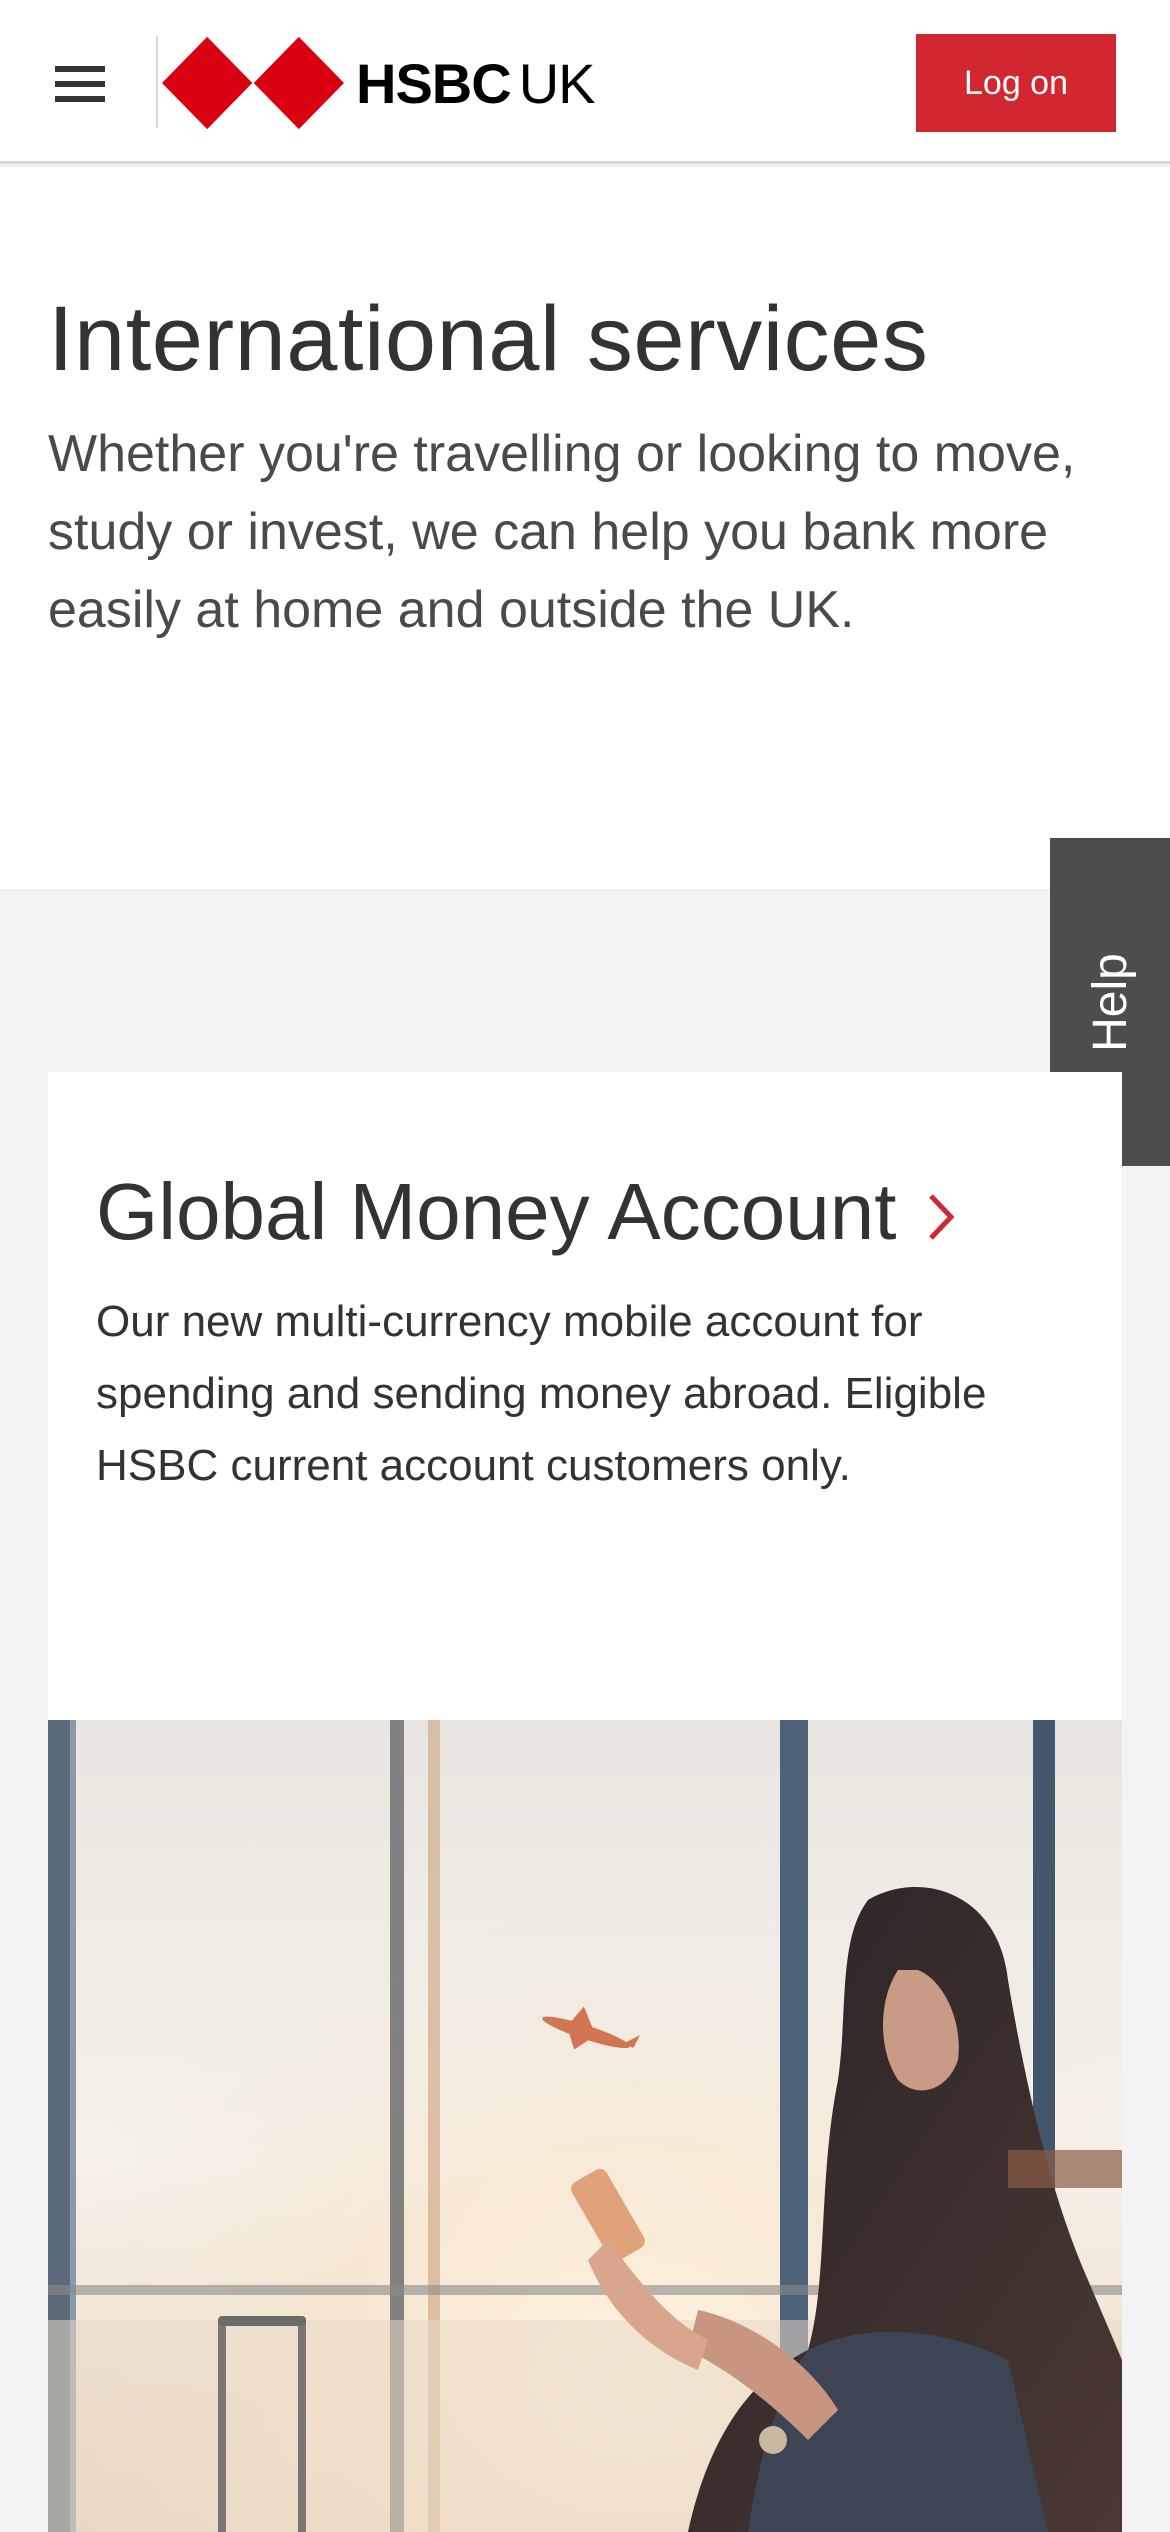  I want to click on logo-region: UK, so click(557, 83).